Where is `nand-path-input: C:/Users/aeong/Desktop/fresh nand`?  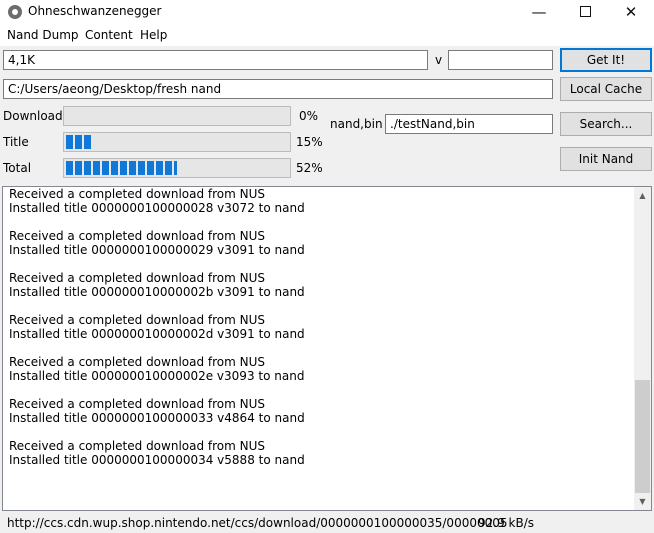 nand-path-input: C:/Users/aeong/Desktop/fresh nand is located at coordinates (278, 89).